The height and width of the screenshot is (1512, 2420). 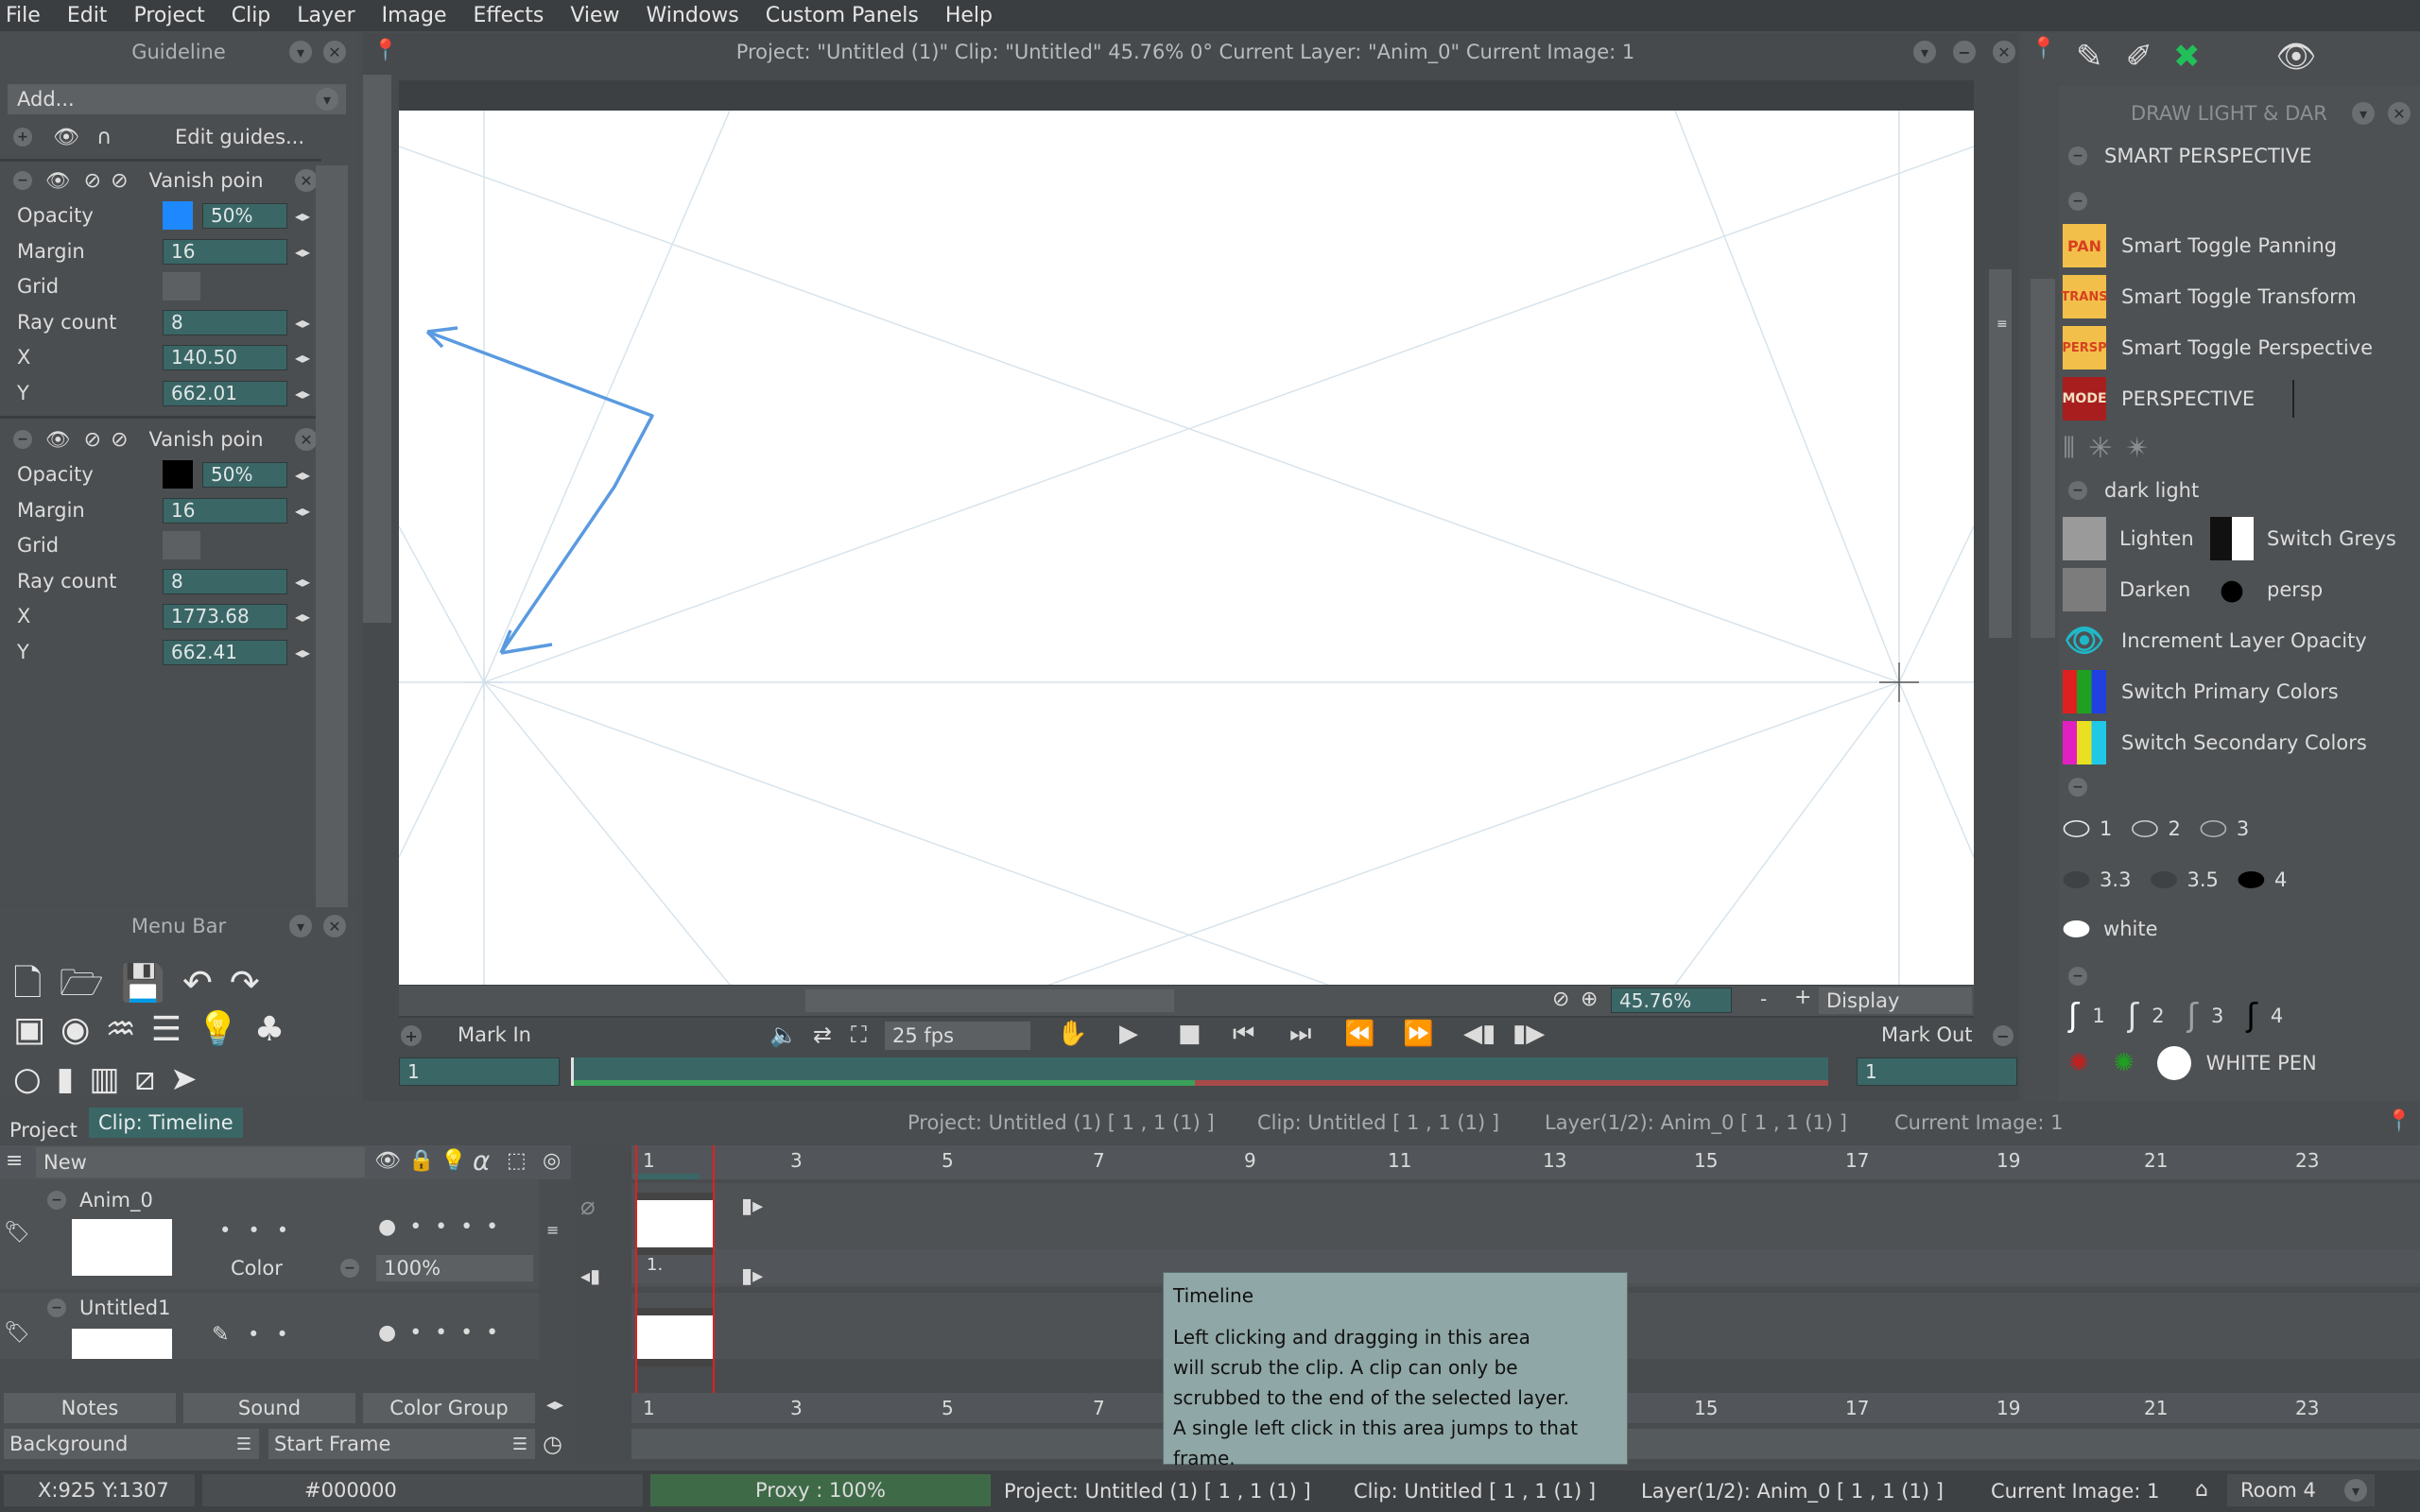 I want to click on menu-image: Image, so click(x=414, y=15).